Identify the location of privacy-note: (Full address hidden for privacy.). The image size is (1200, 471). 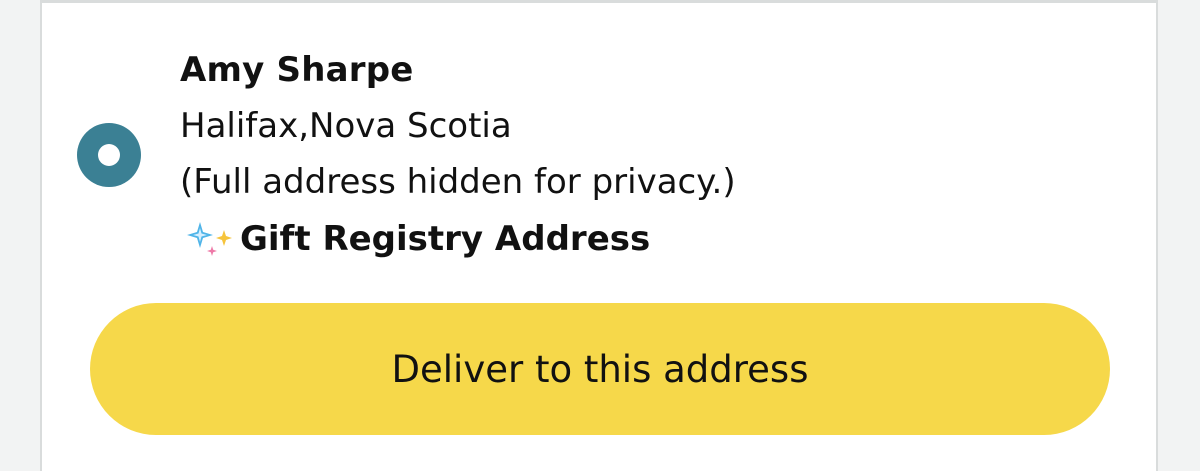
(458, 182).